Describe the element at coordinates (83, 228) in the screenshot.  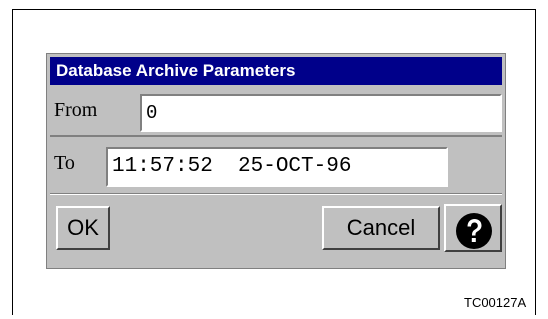
I see `ok-button: OK` at that location.